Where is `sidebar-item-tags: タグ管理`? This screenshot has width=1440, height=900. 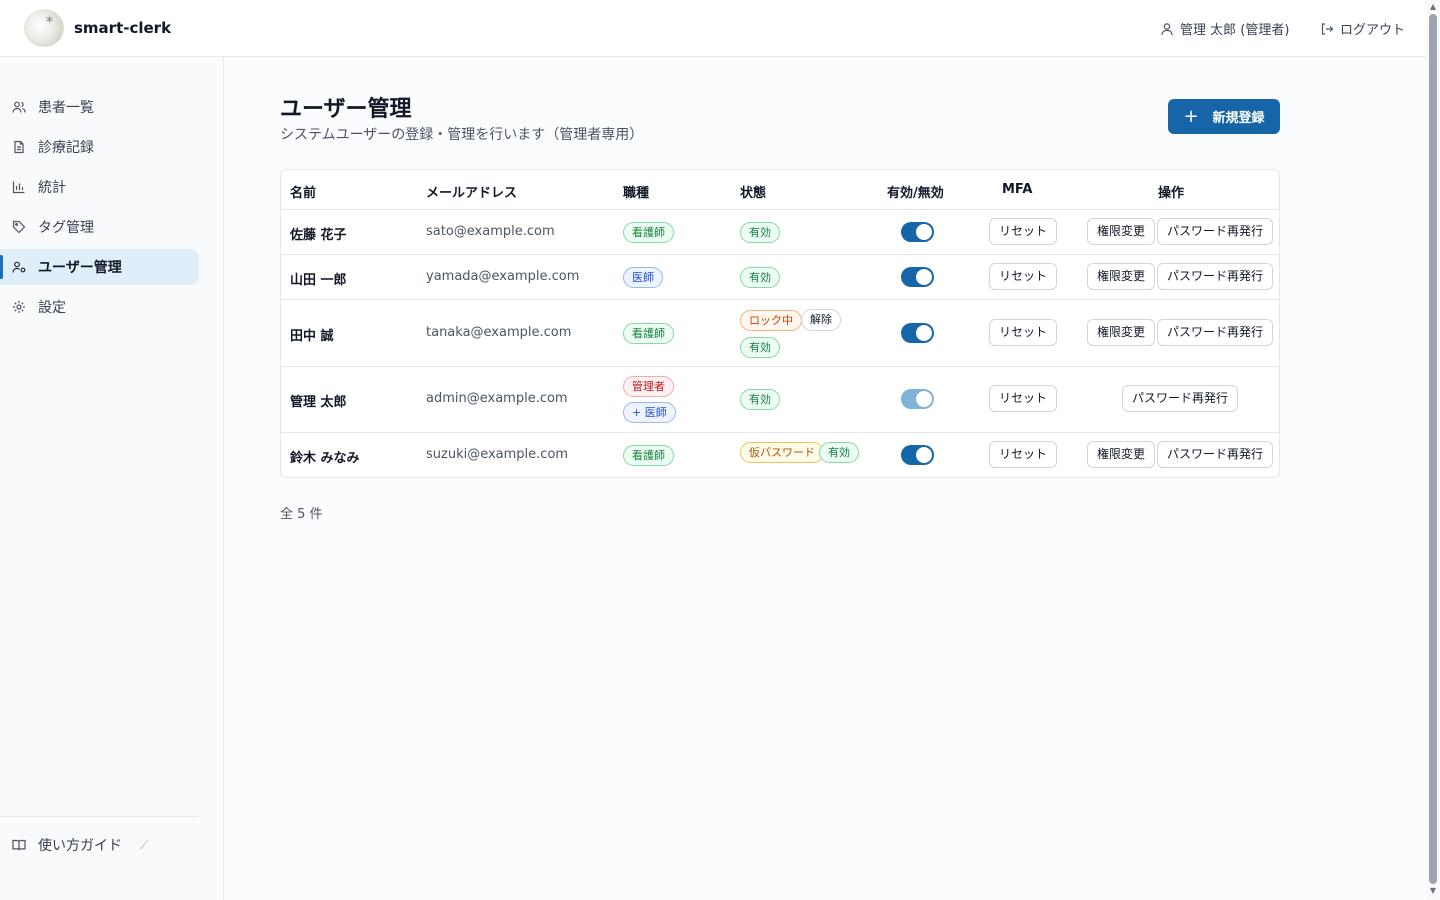
sidebar-item-tags: タグ管理 is located at coordinates (99, 227).